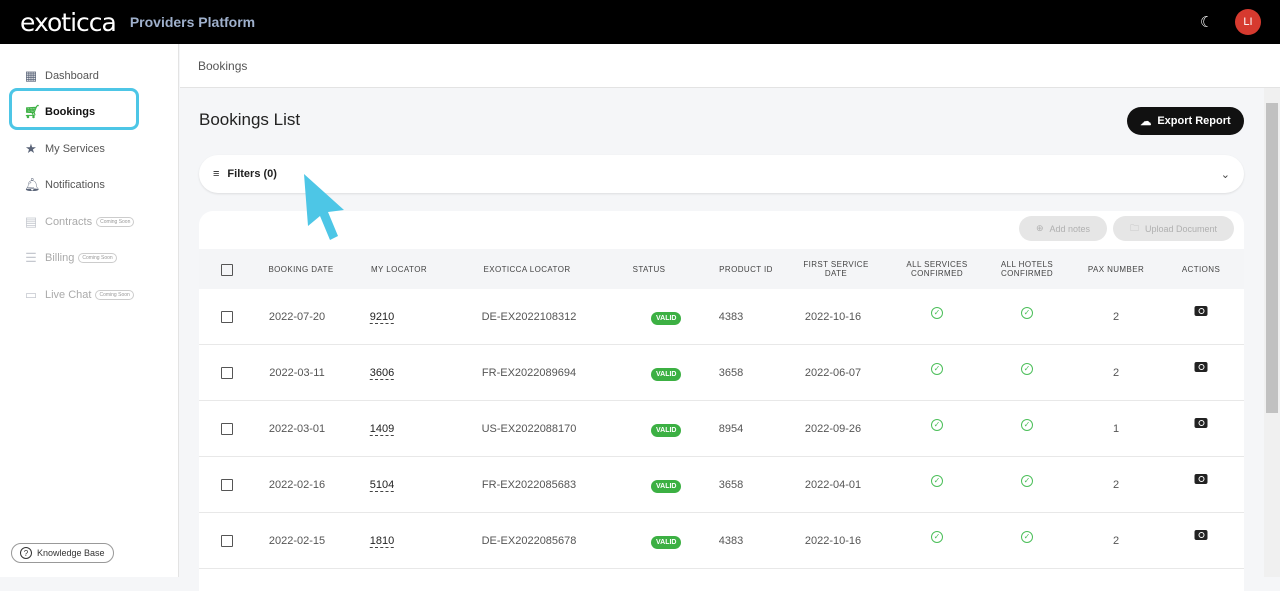 The width and height of the screenshot is (1280, 591). Describe the element at coordinates (1181, 228) in the screenshot. I see `label: Upload Document` at that location.